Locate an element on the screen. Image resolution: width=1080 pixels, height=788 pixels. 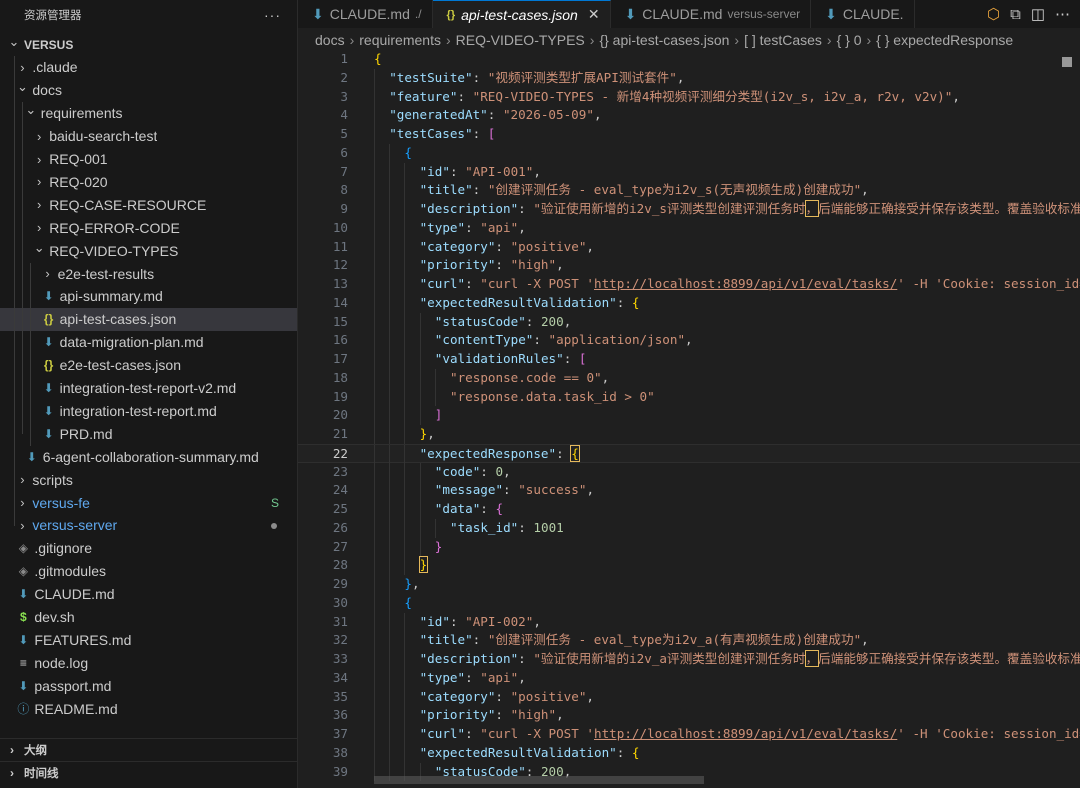
file-item: {} e2e-test-cases.json is located at coordinates (148, 365).